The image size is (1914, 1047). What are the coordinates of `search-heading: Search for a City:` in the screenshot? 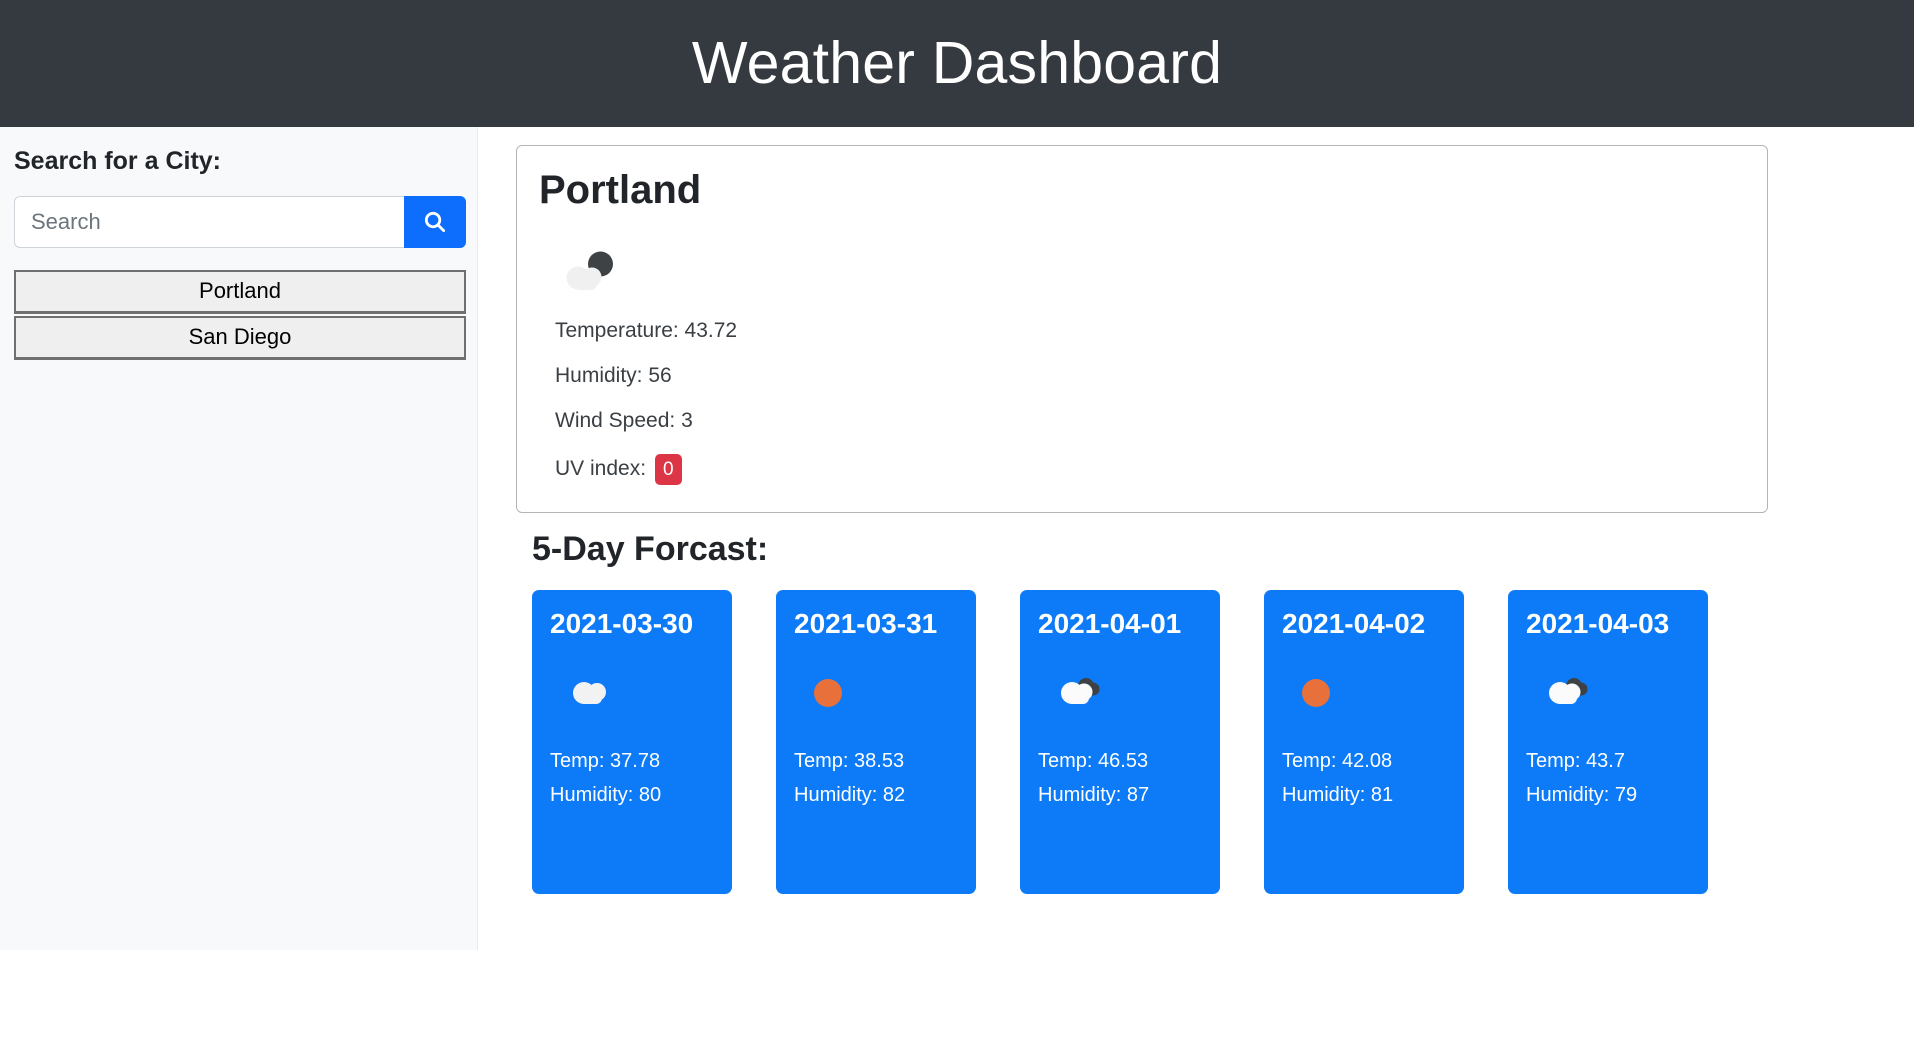 It's located at (118, 161).